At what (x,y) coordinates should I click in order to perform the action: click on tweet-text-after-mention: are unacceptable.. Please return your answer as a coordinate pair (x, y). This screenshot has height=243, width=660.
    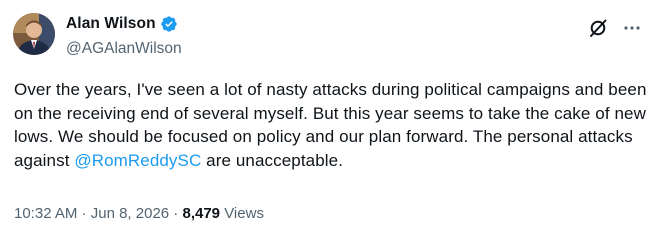
    Looking at the image, I should click on (272, 160).